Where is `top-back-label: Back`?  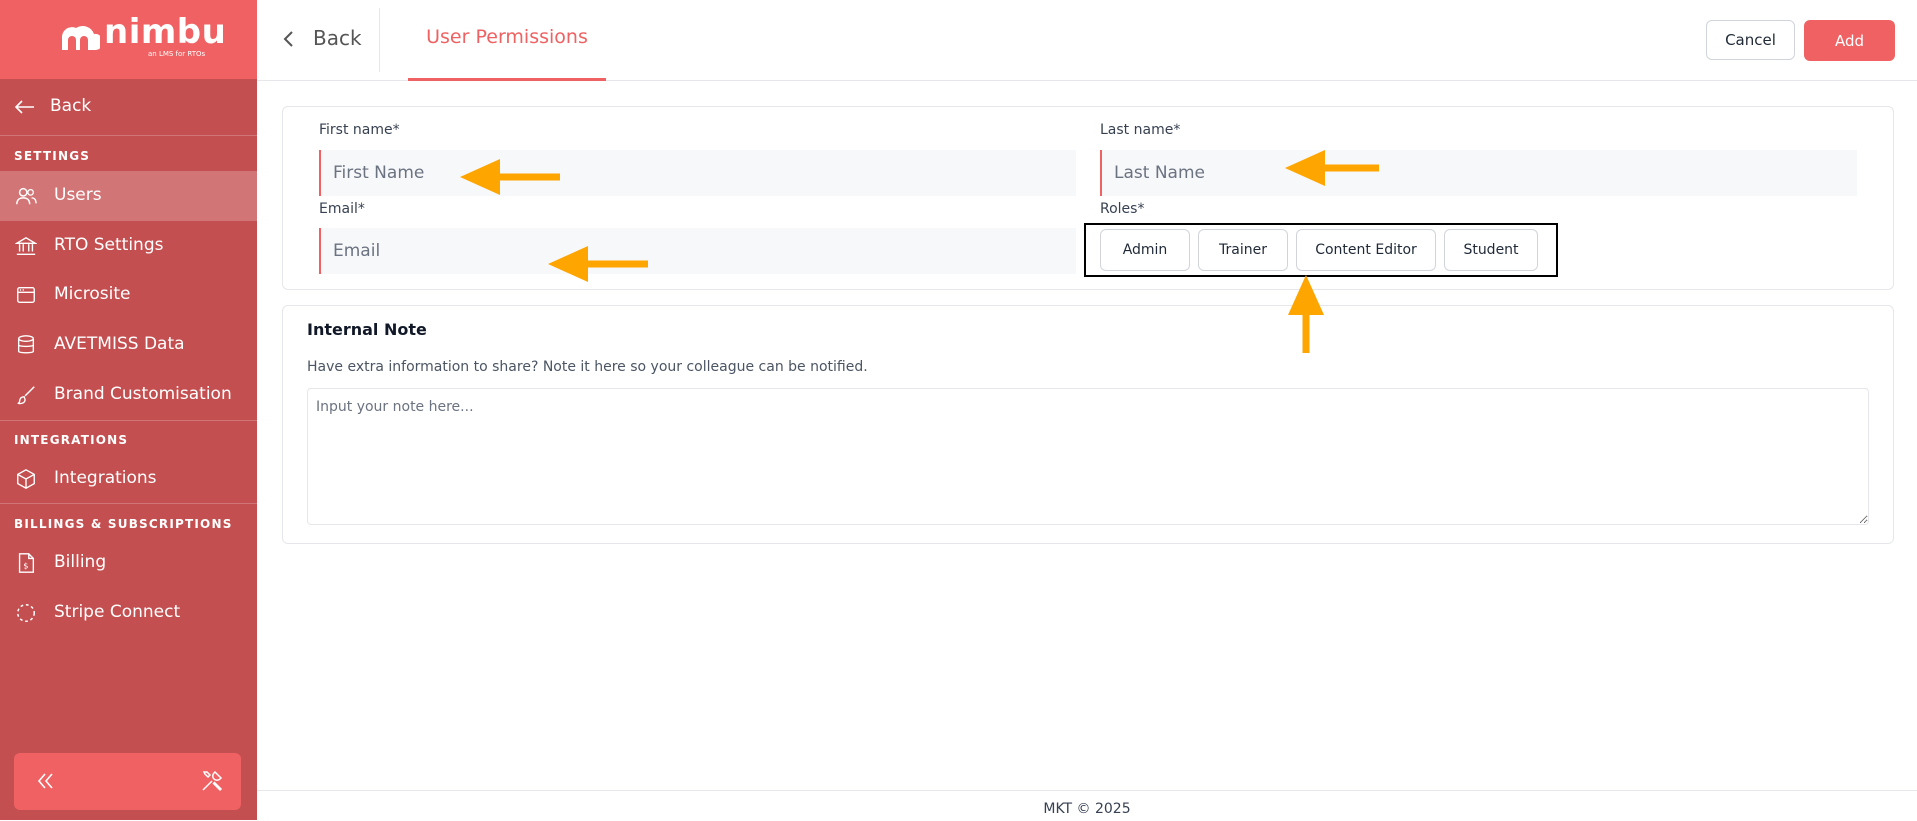 top-back-label: Back is located at coordinates (337, 38).